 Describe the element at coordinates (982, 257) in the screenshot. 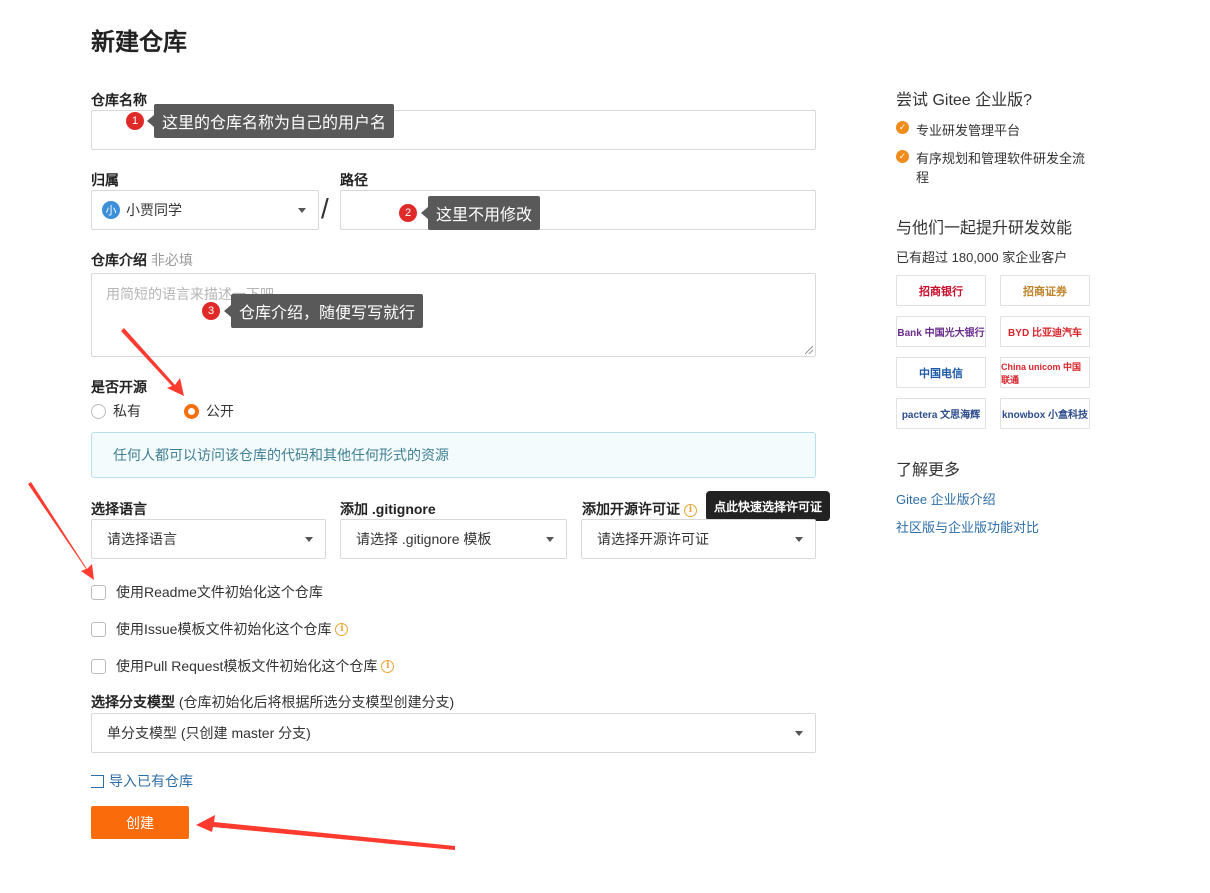

I see `sidebar-customers-text: 已有超过 180,000 家企业客户` at that location.